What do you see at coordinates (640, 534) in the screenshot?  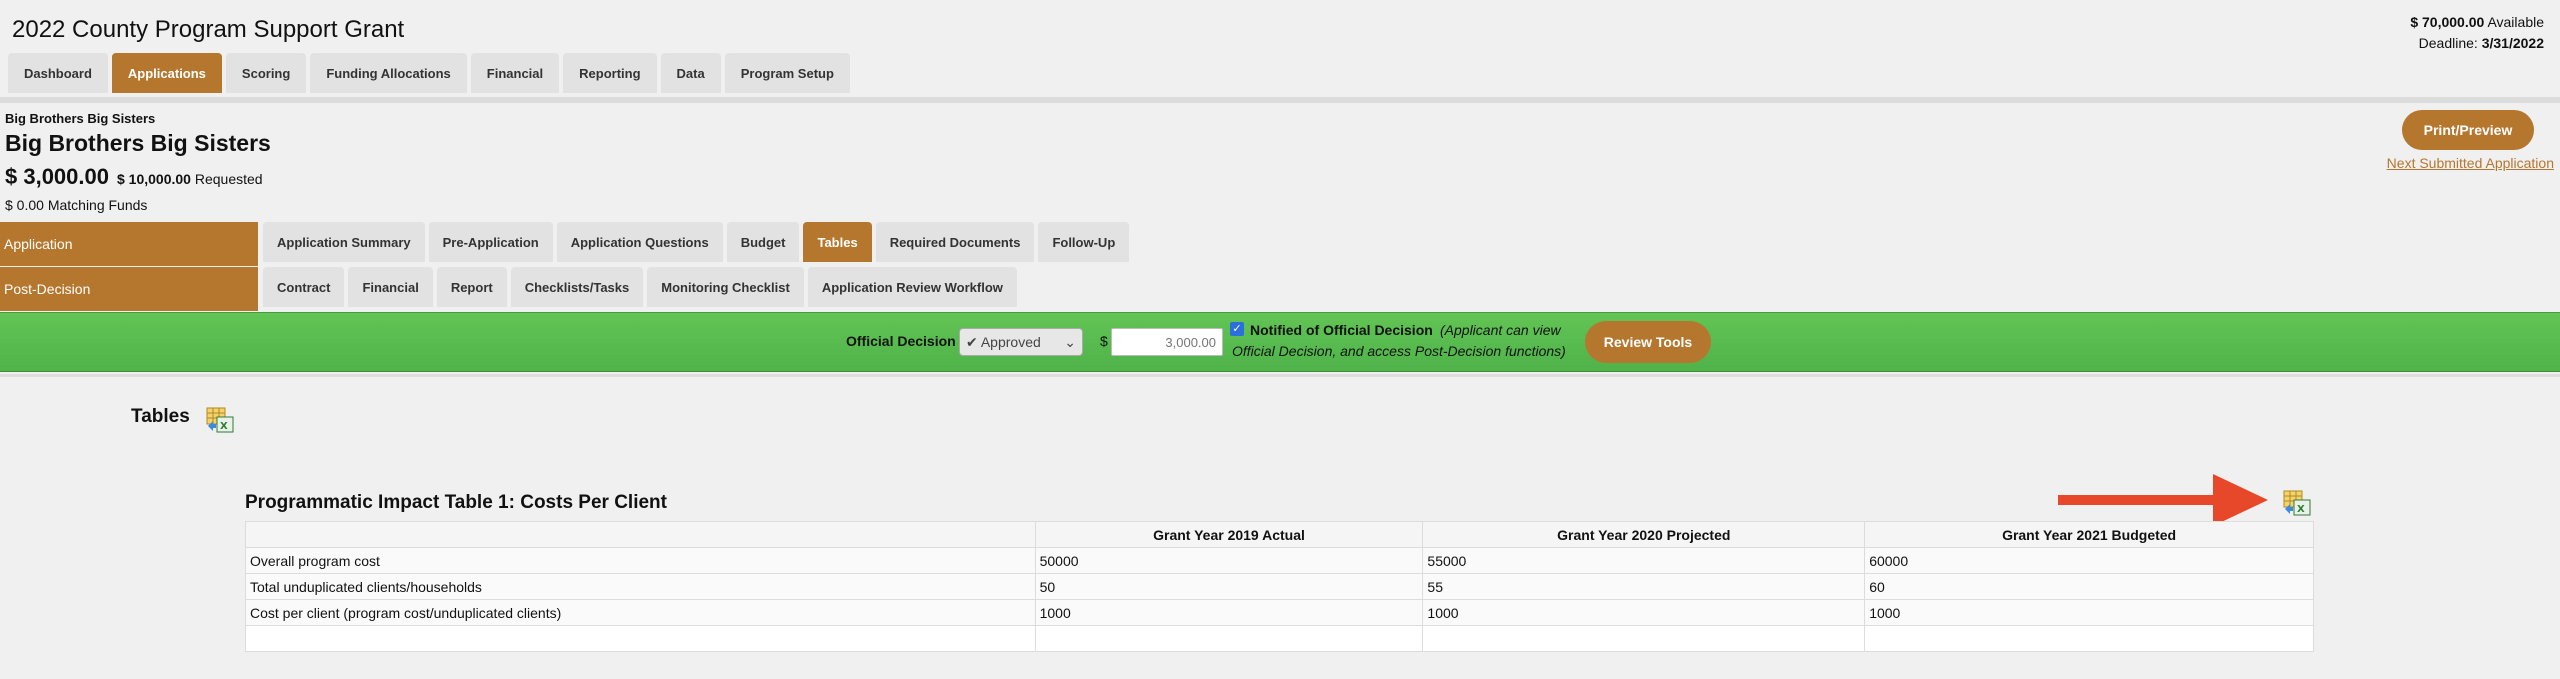 I see `column-header` at bounding box center [640, 534].